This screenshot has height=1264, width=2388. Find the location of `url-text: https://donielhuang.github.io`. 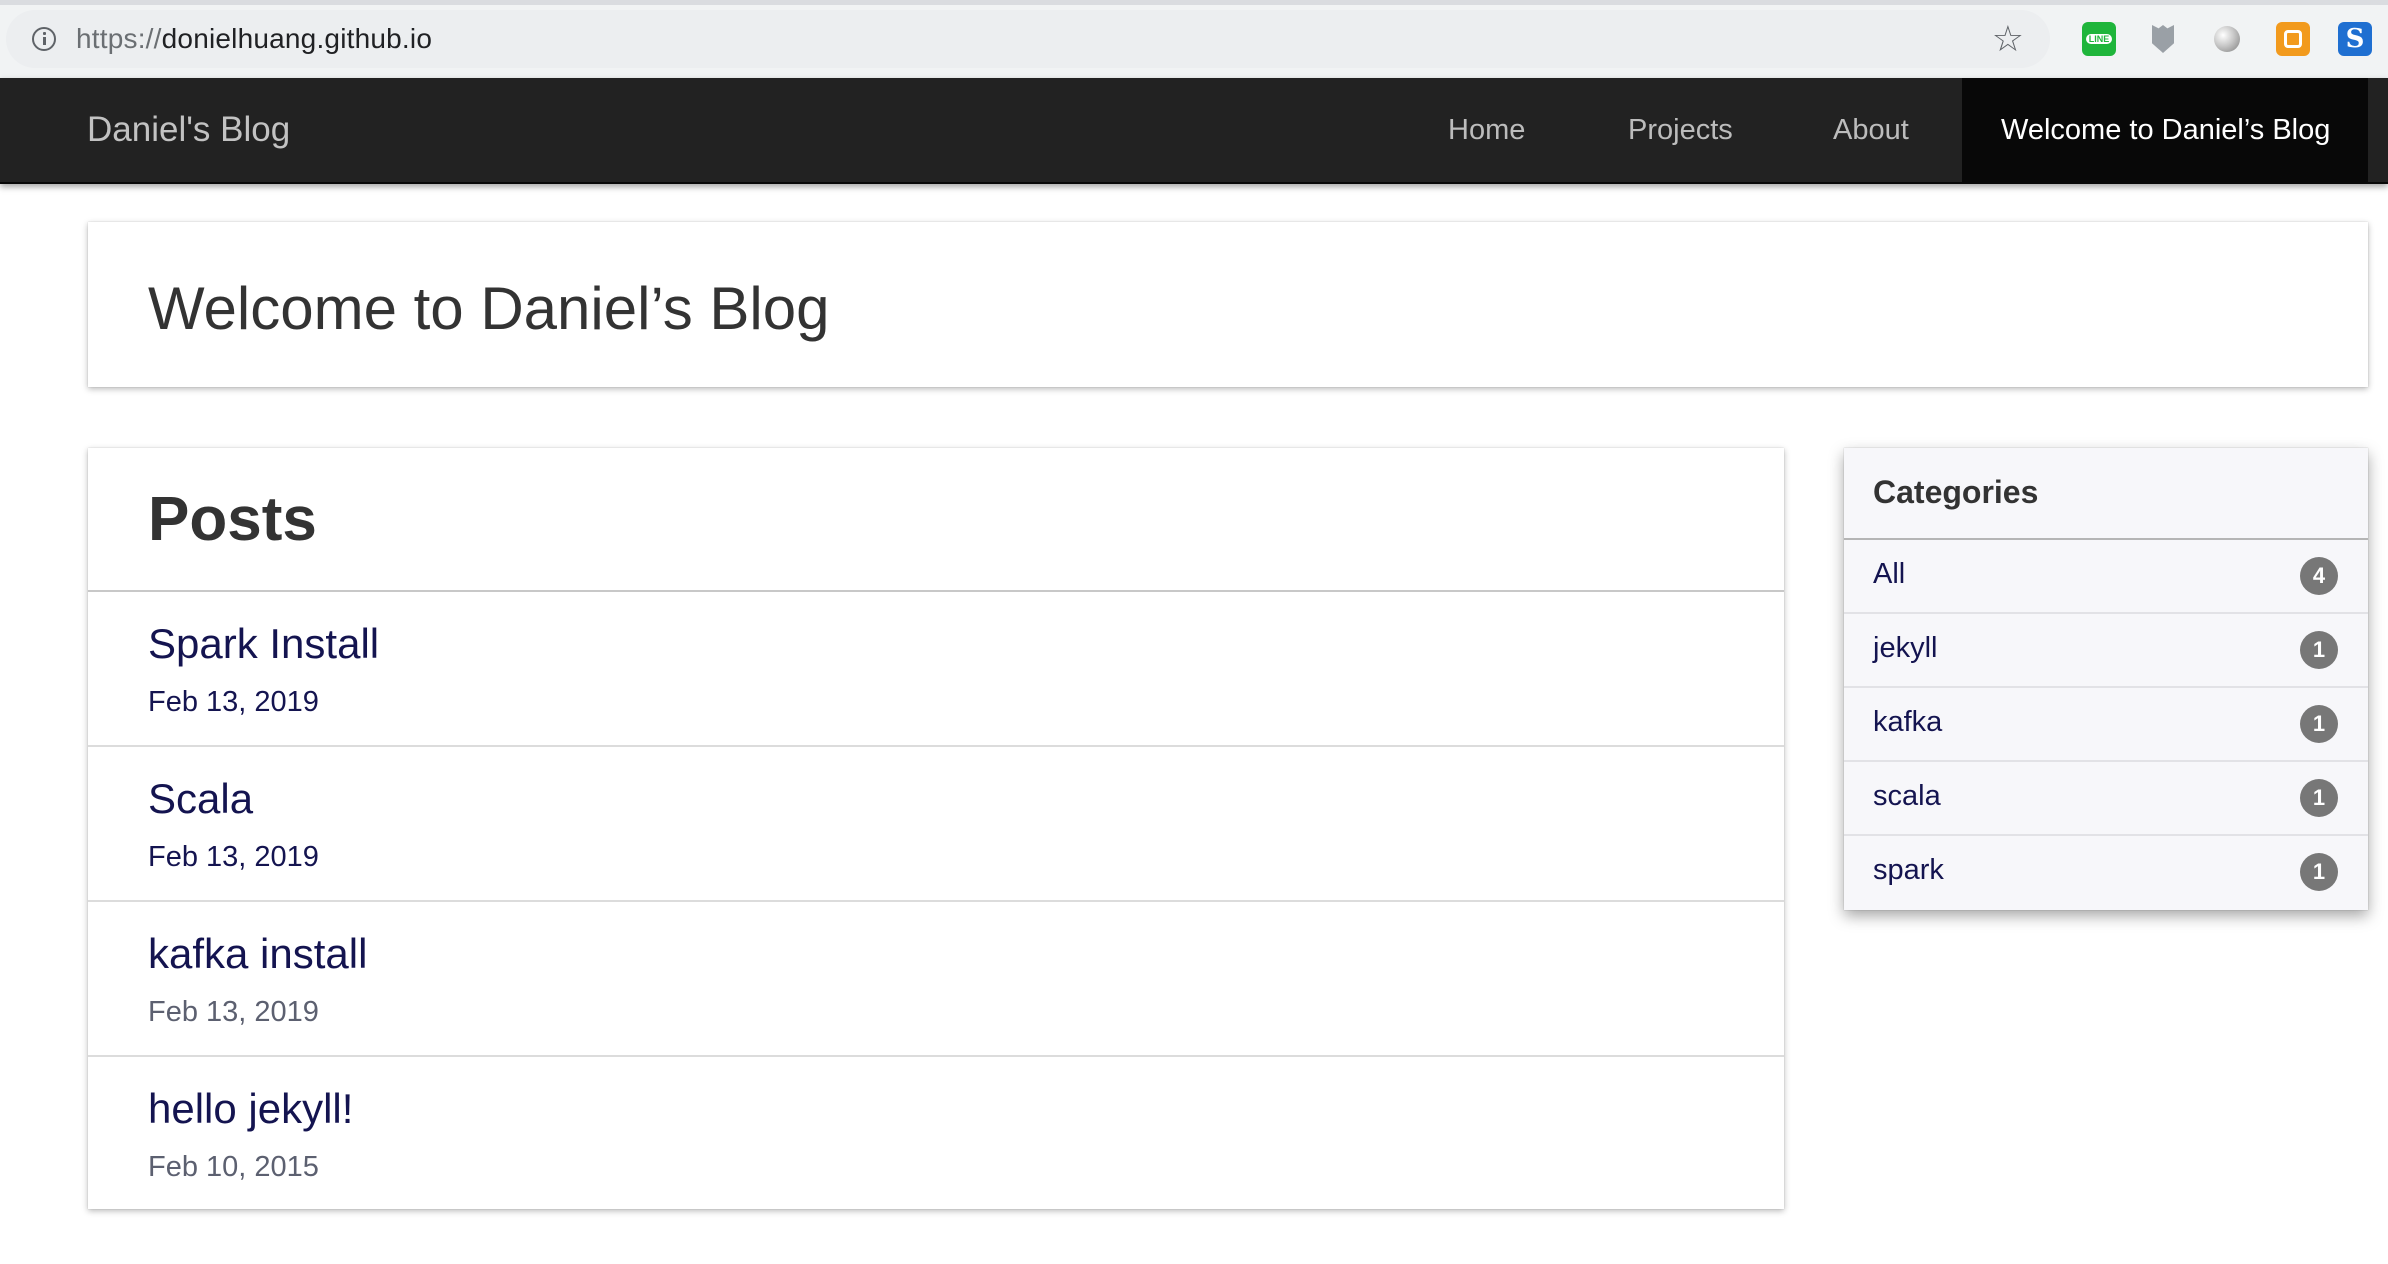

url-text: https://donielhuang.github.io is located at coordinates (254, 39).